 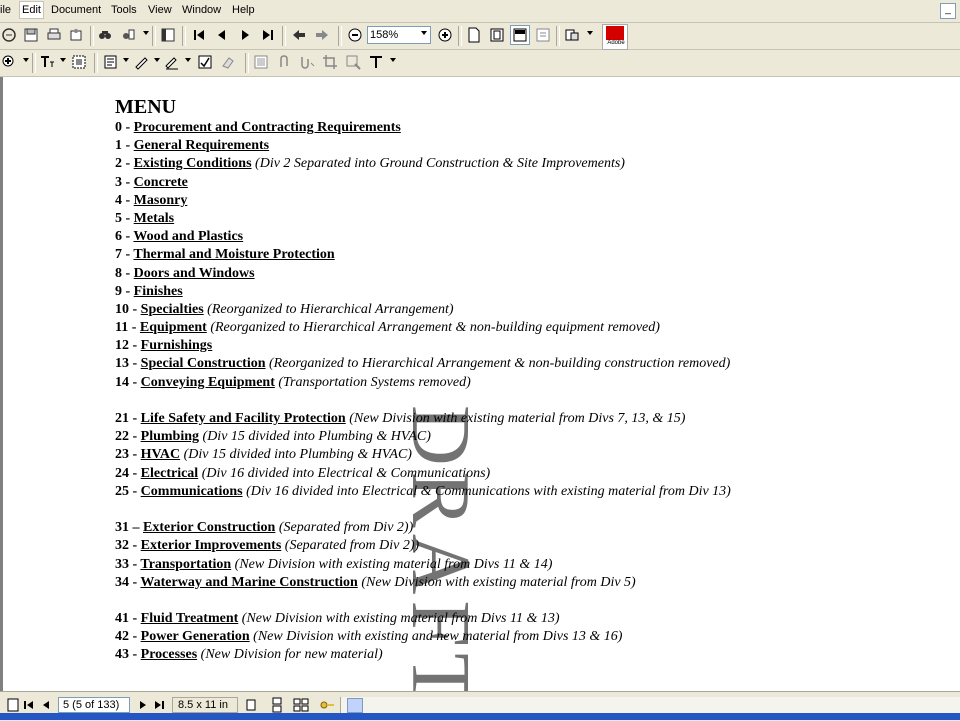 What do you see at coordinates (31, 10) in the screenshot?
I see `menu-edit: Edit` at bounding box center [31, 10].